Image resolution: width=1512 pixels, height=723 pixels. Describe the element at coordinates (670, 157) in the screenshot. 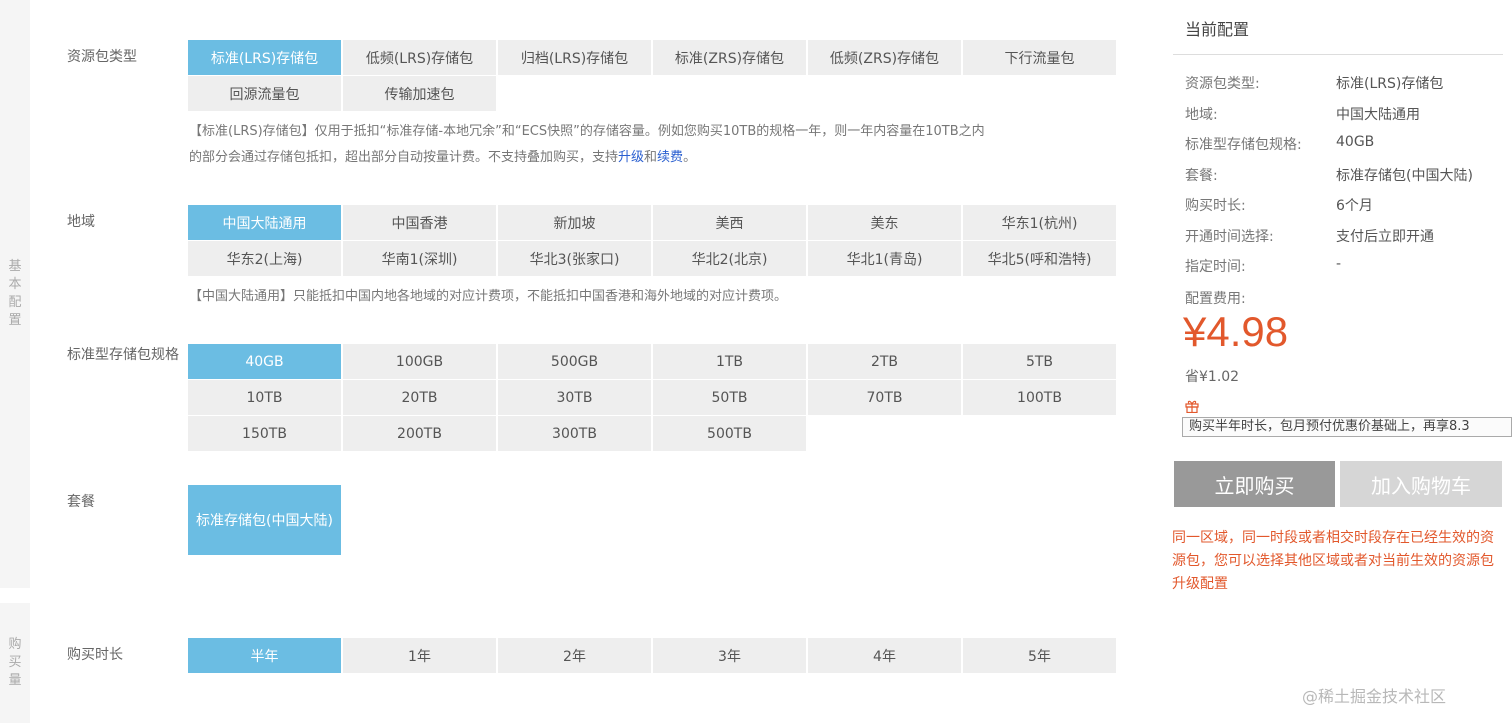

I see `renew-link: 续费` at that location.